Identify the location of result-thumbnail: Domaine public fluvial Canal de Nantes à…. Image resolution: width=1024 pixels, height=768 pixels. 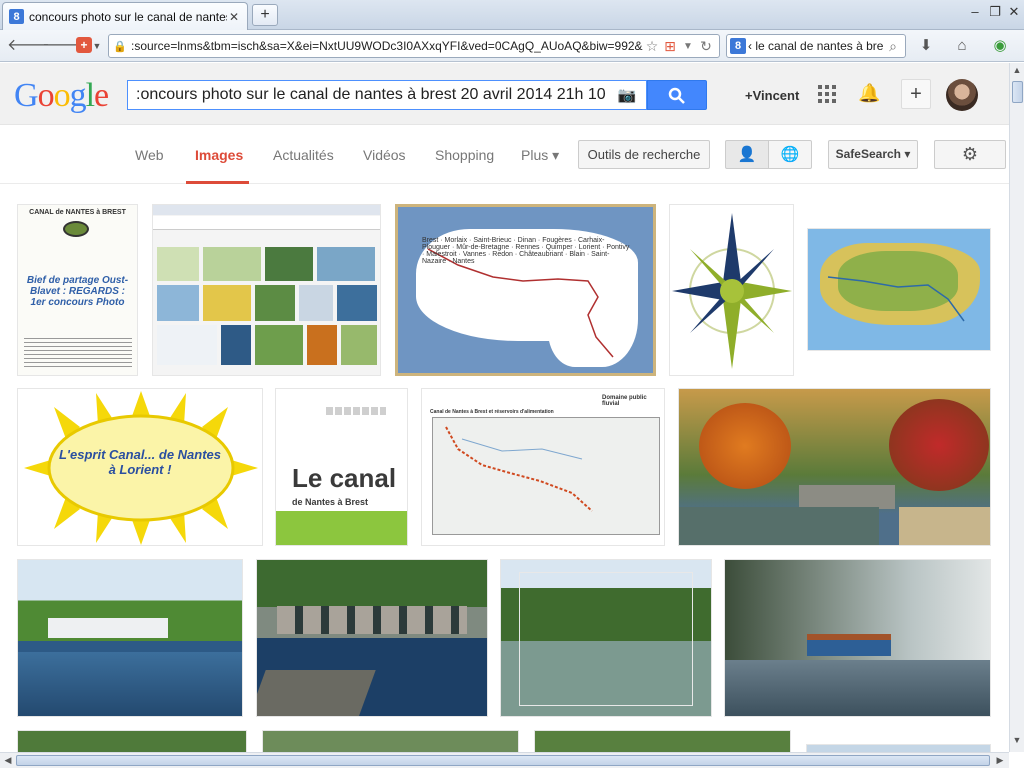
(543, 467).